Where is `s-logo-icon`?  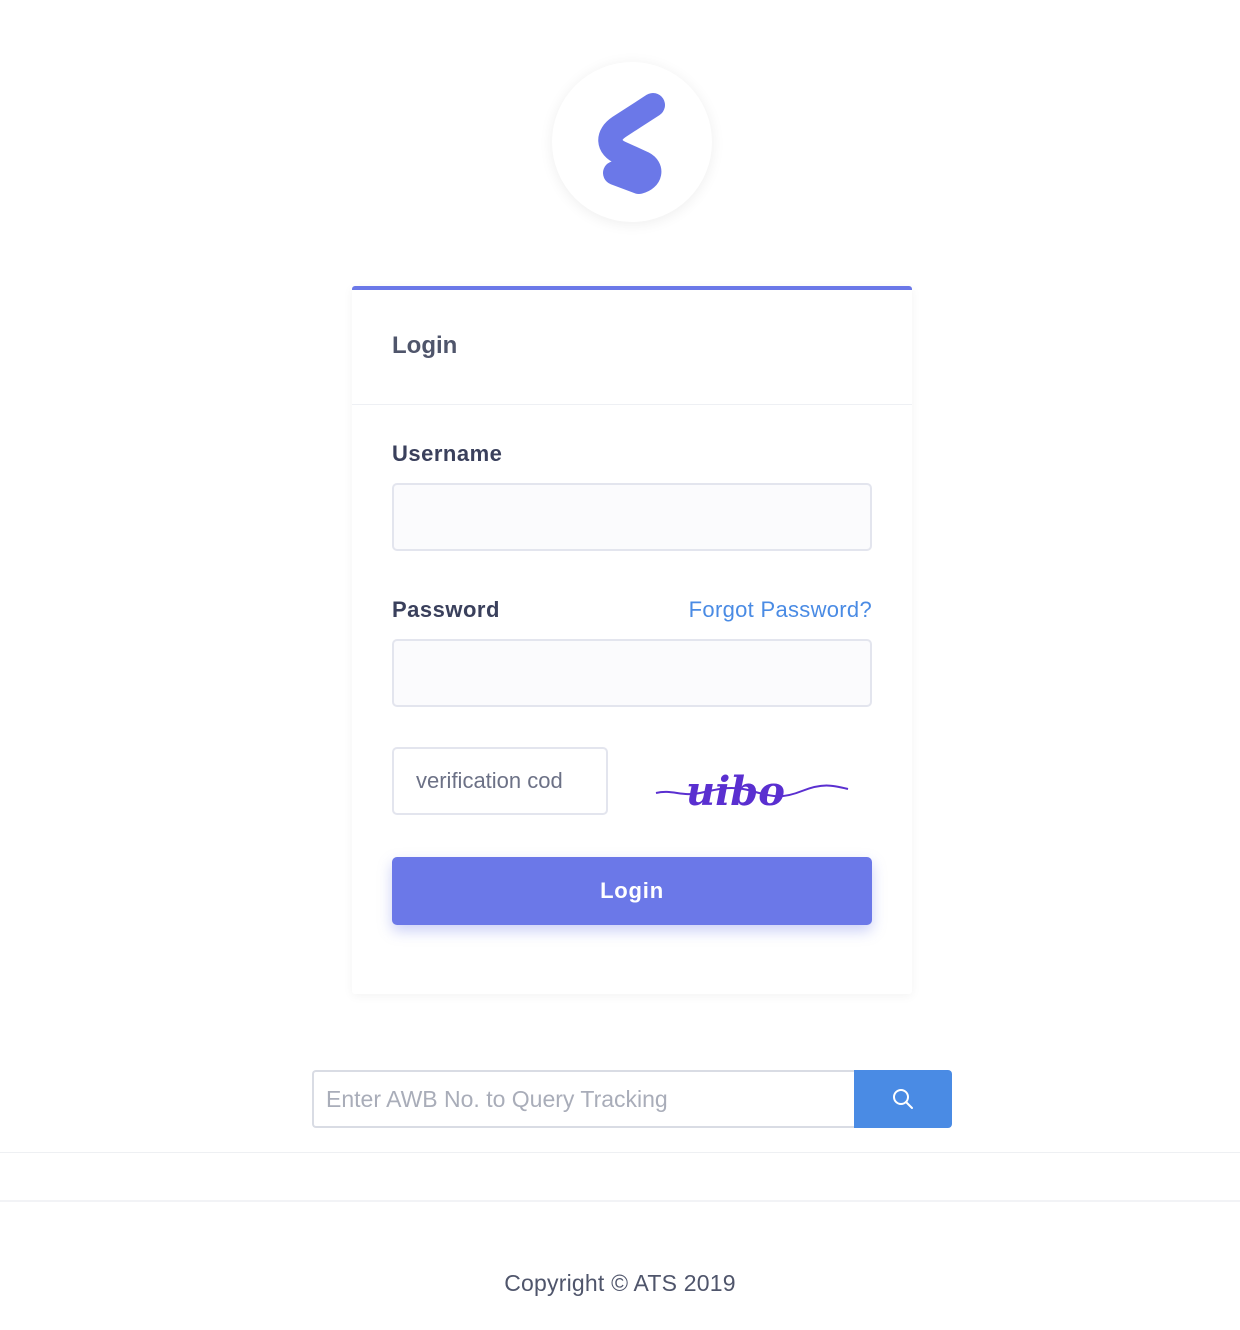
s-logo-icon is located at coordinates (631, 143).